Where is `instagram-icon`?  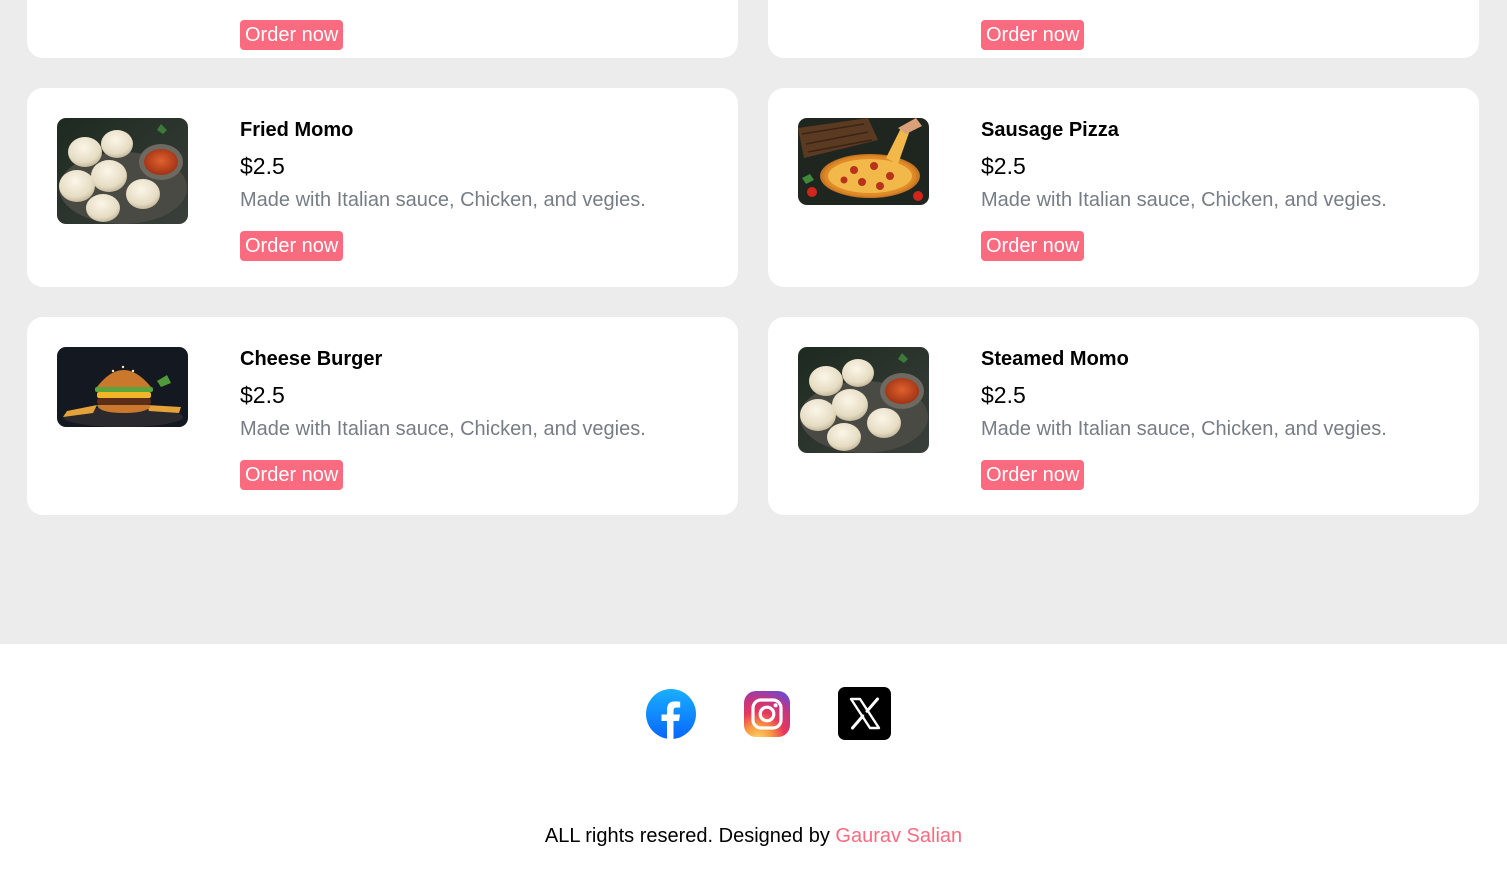 instagram-icon is located at coordinates (767, 714).